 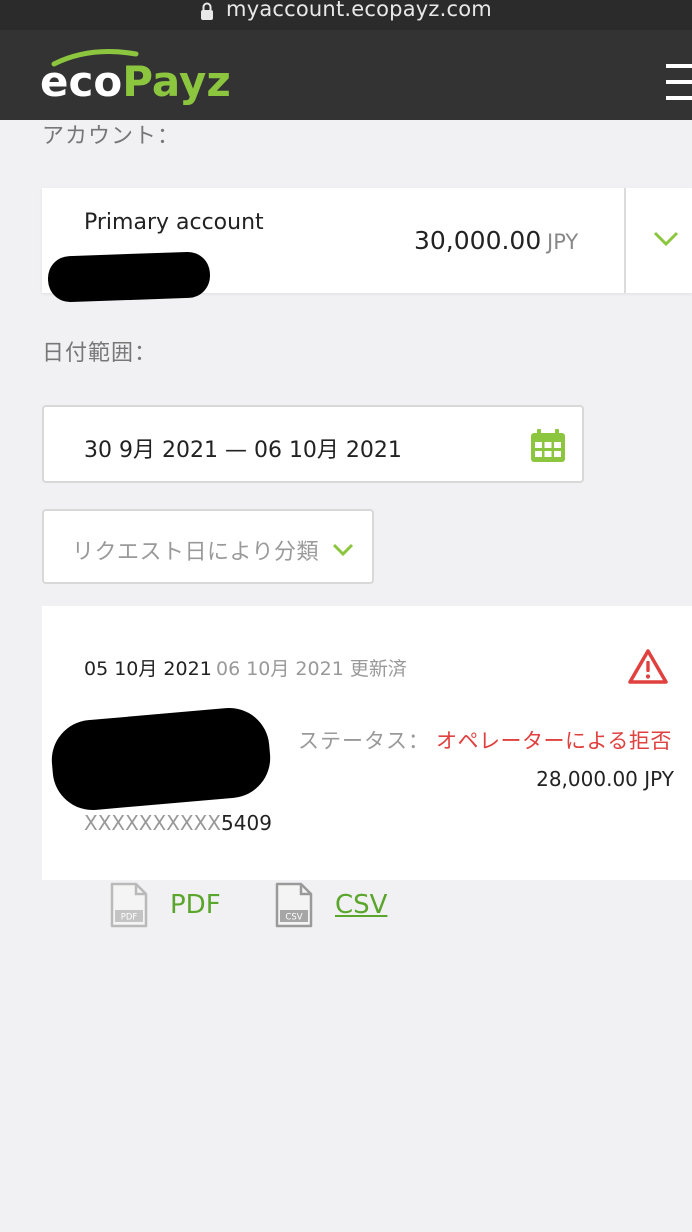 What do you see at coordinates (153, 823) in the screenshot?
I see `account-mask: XXXXXXXXXX` at bounding box center [153, 823].